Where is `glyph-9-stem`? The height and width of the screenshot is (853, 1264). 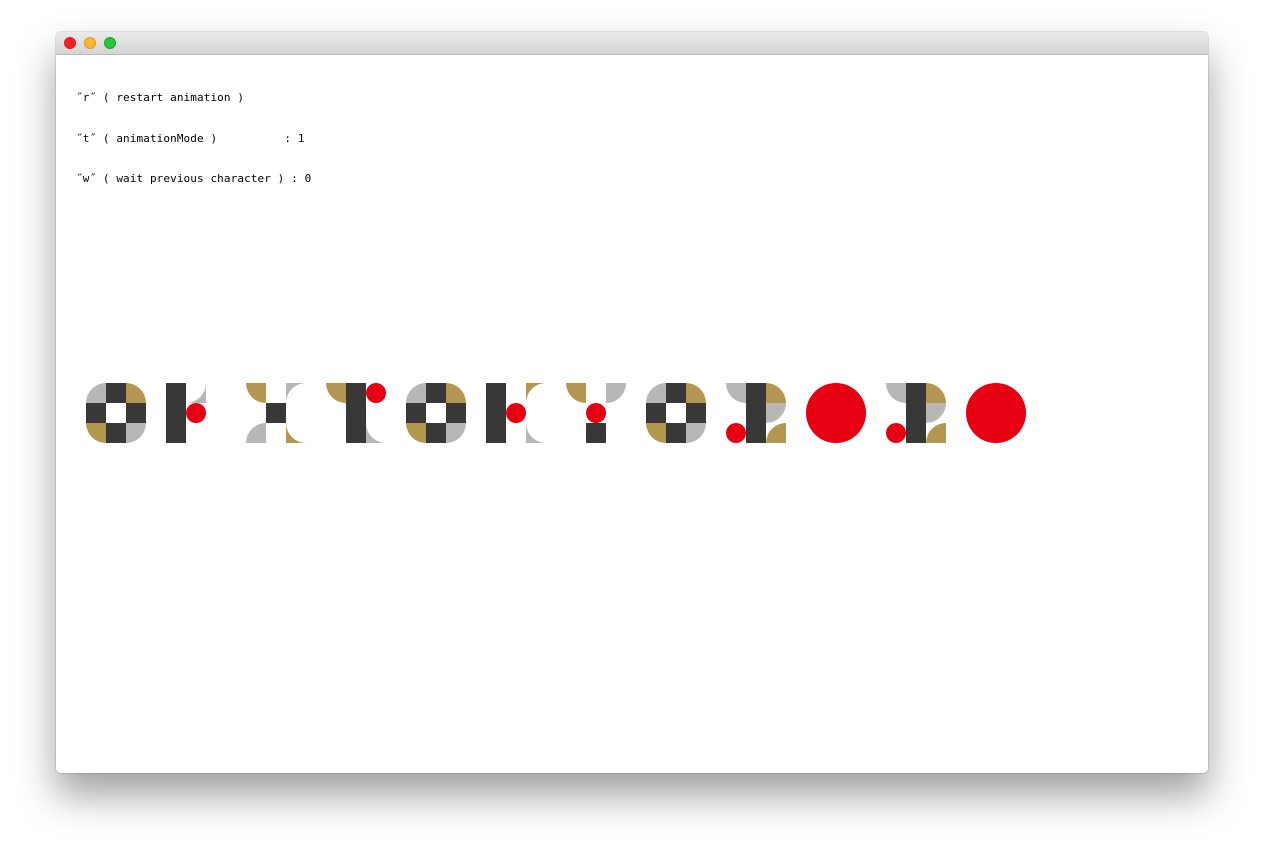 glyph-9-stem is located at coordinates (756, 413).